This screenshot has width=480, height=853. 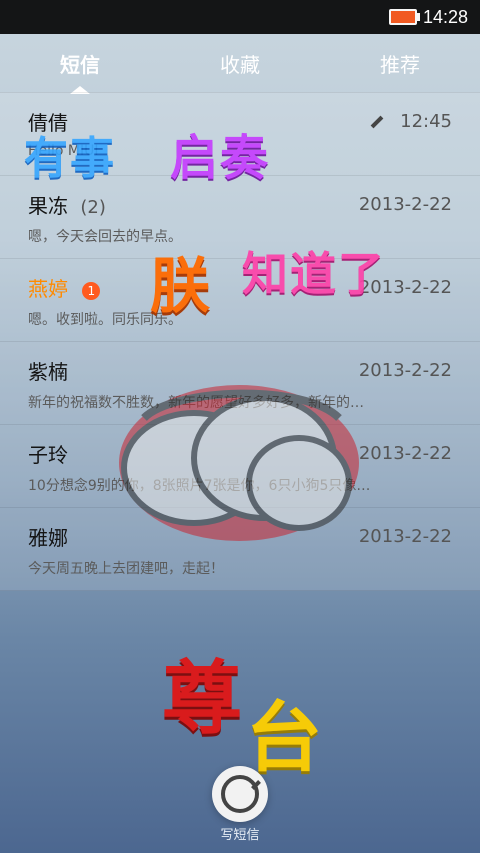 What do you see at coordinates (48, 123) in the screenshot?
I see `contact-name: 倩倩` at bounding box center [48, 123].